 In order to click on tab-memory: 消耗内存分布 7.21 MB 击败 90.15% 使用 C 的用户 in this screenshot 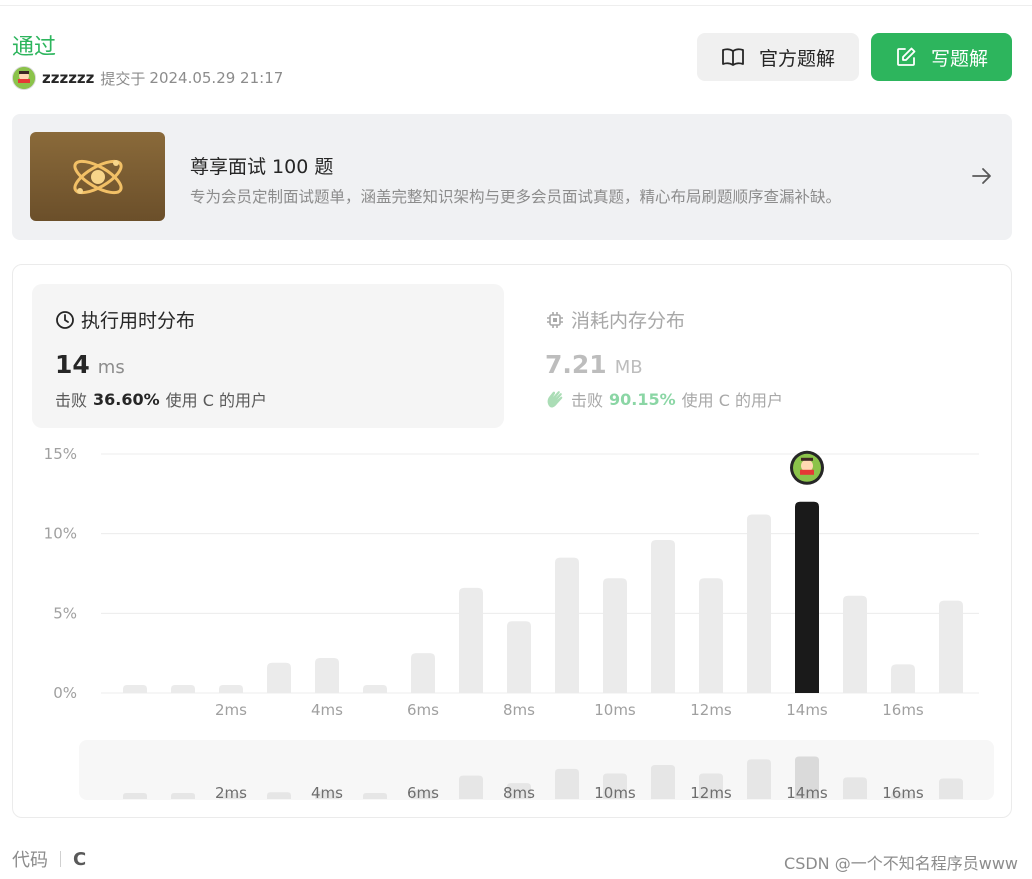, I will do `click(765, 356)`.